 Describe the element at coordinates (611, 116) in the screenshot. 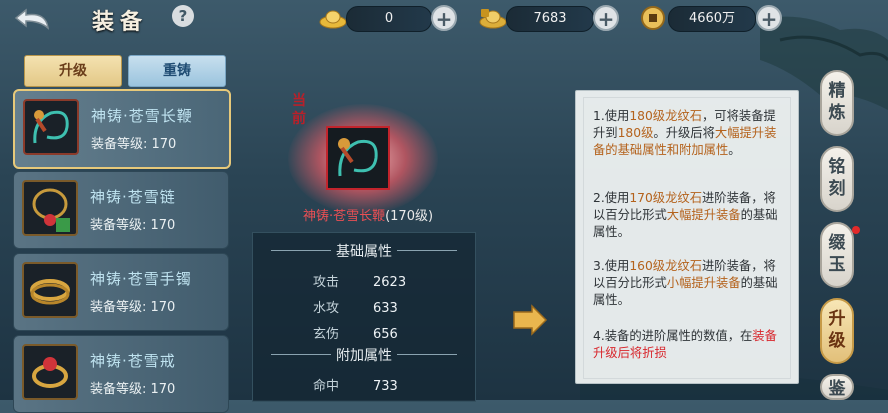

I see `info-text: 1.使用` at that location.